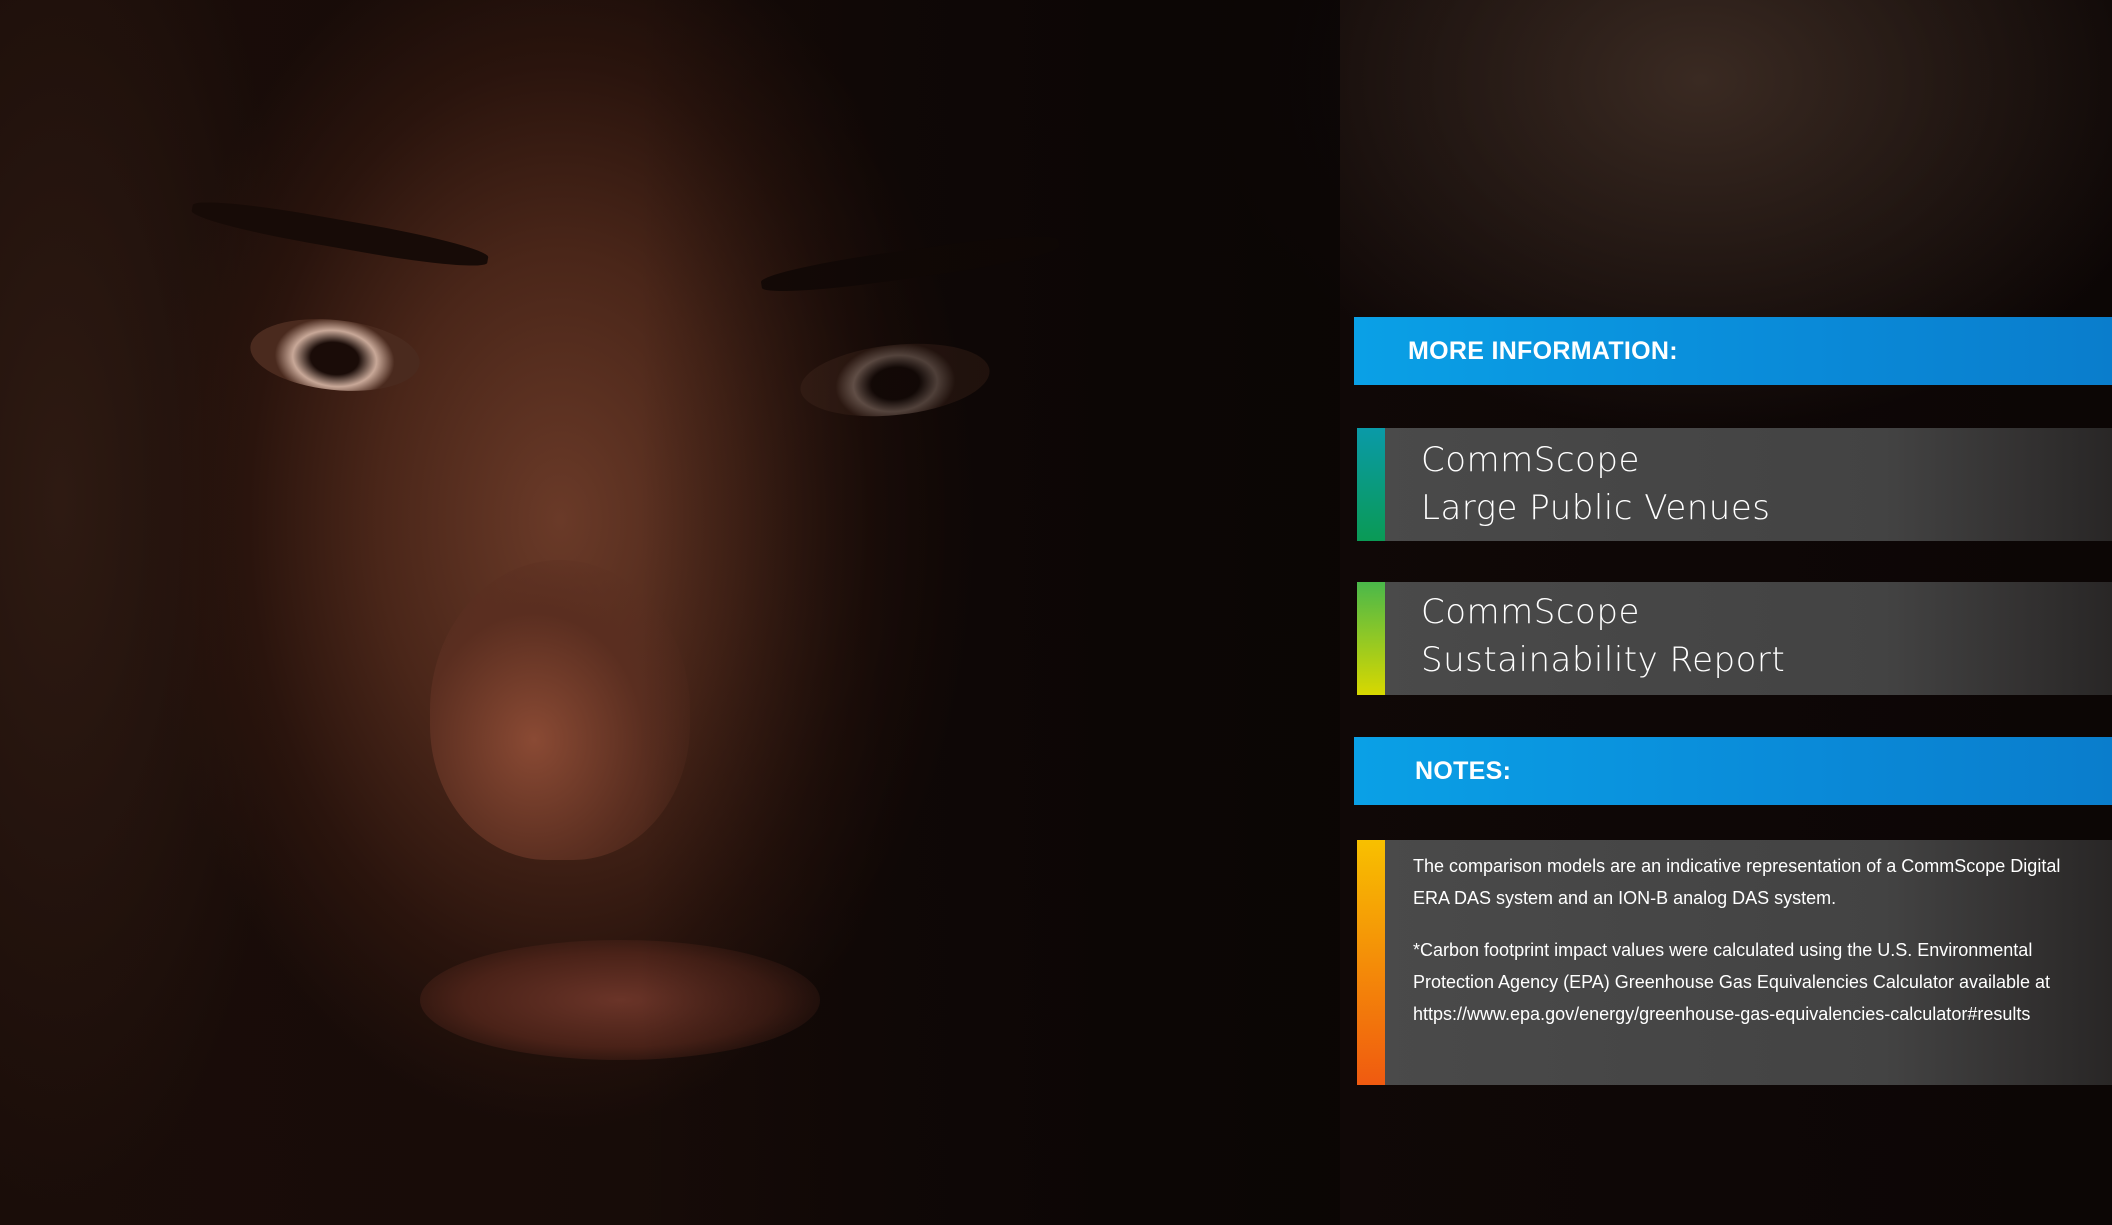 The height and width of the screenshot is (1225, 2112). I want to click on more-information-banner: MORE INFORMATION:, so click(1733, 351).